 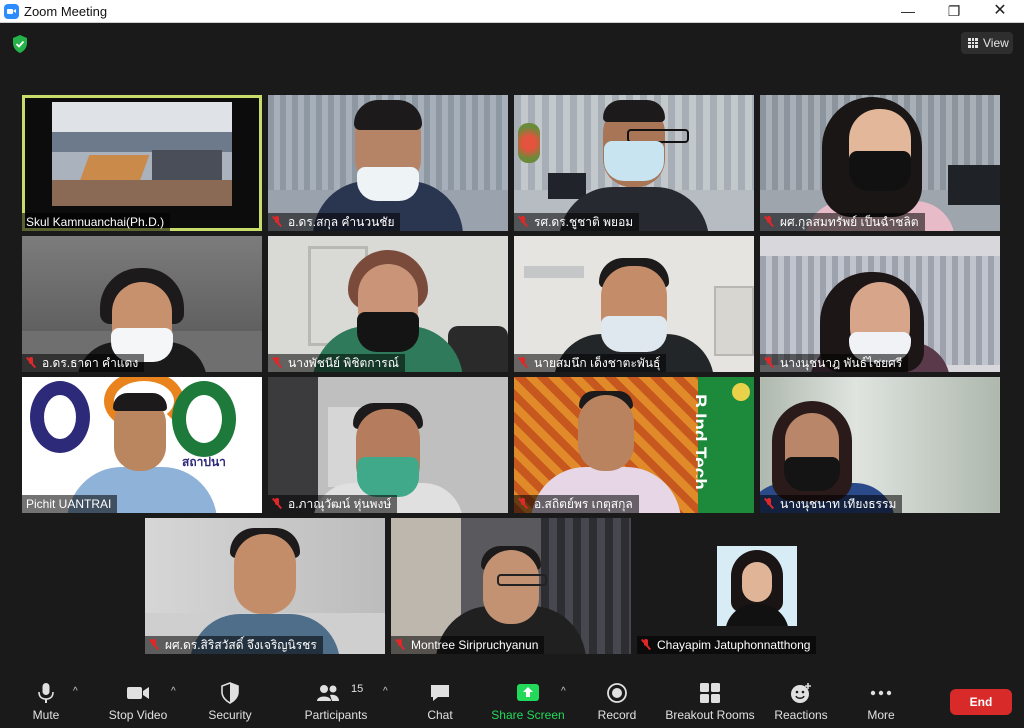 I want to click on video-tile: นางพัชนีย์ พิชิตการณ์, so click(x=388, y=304).